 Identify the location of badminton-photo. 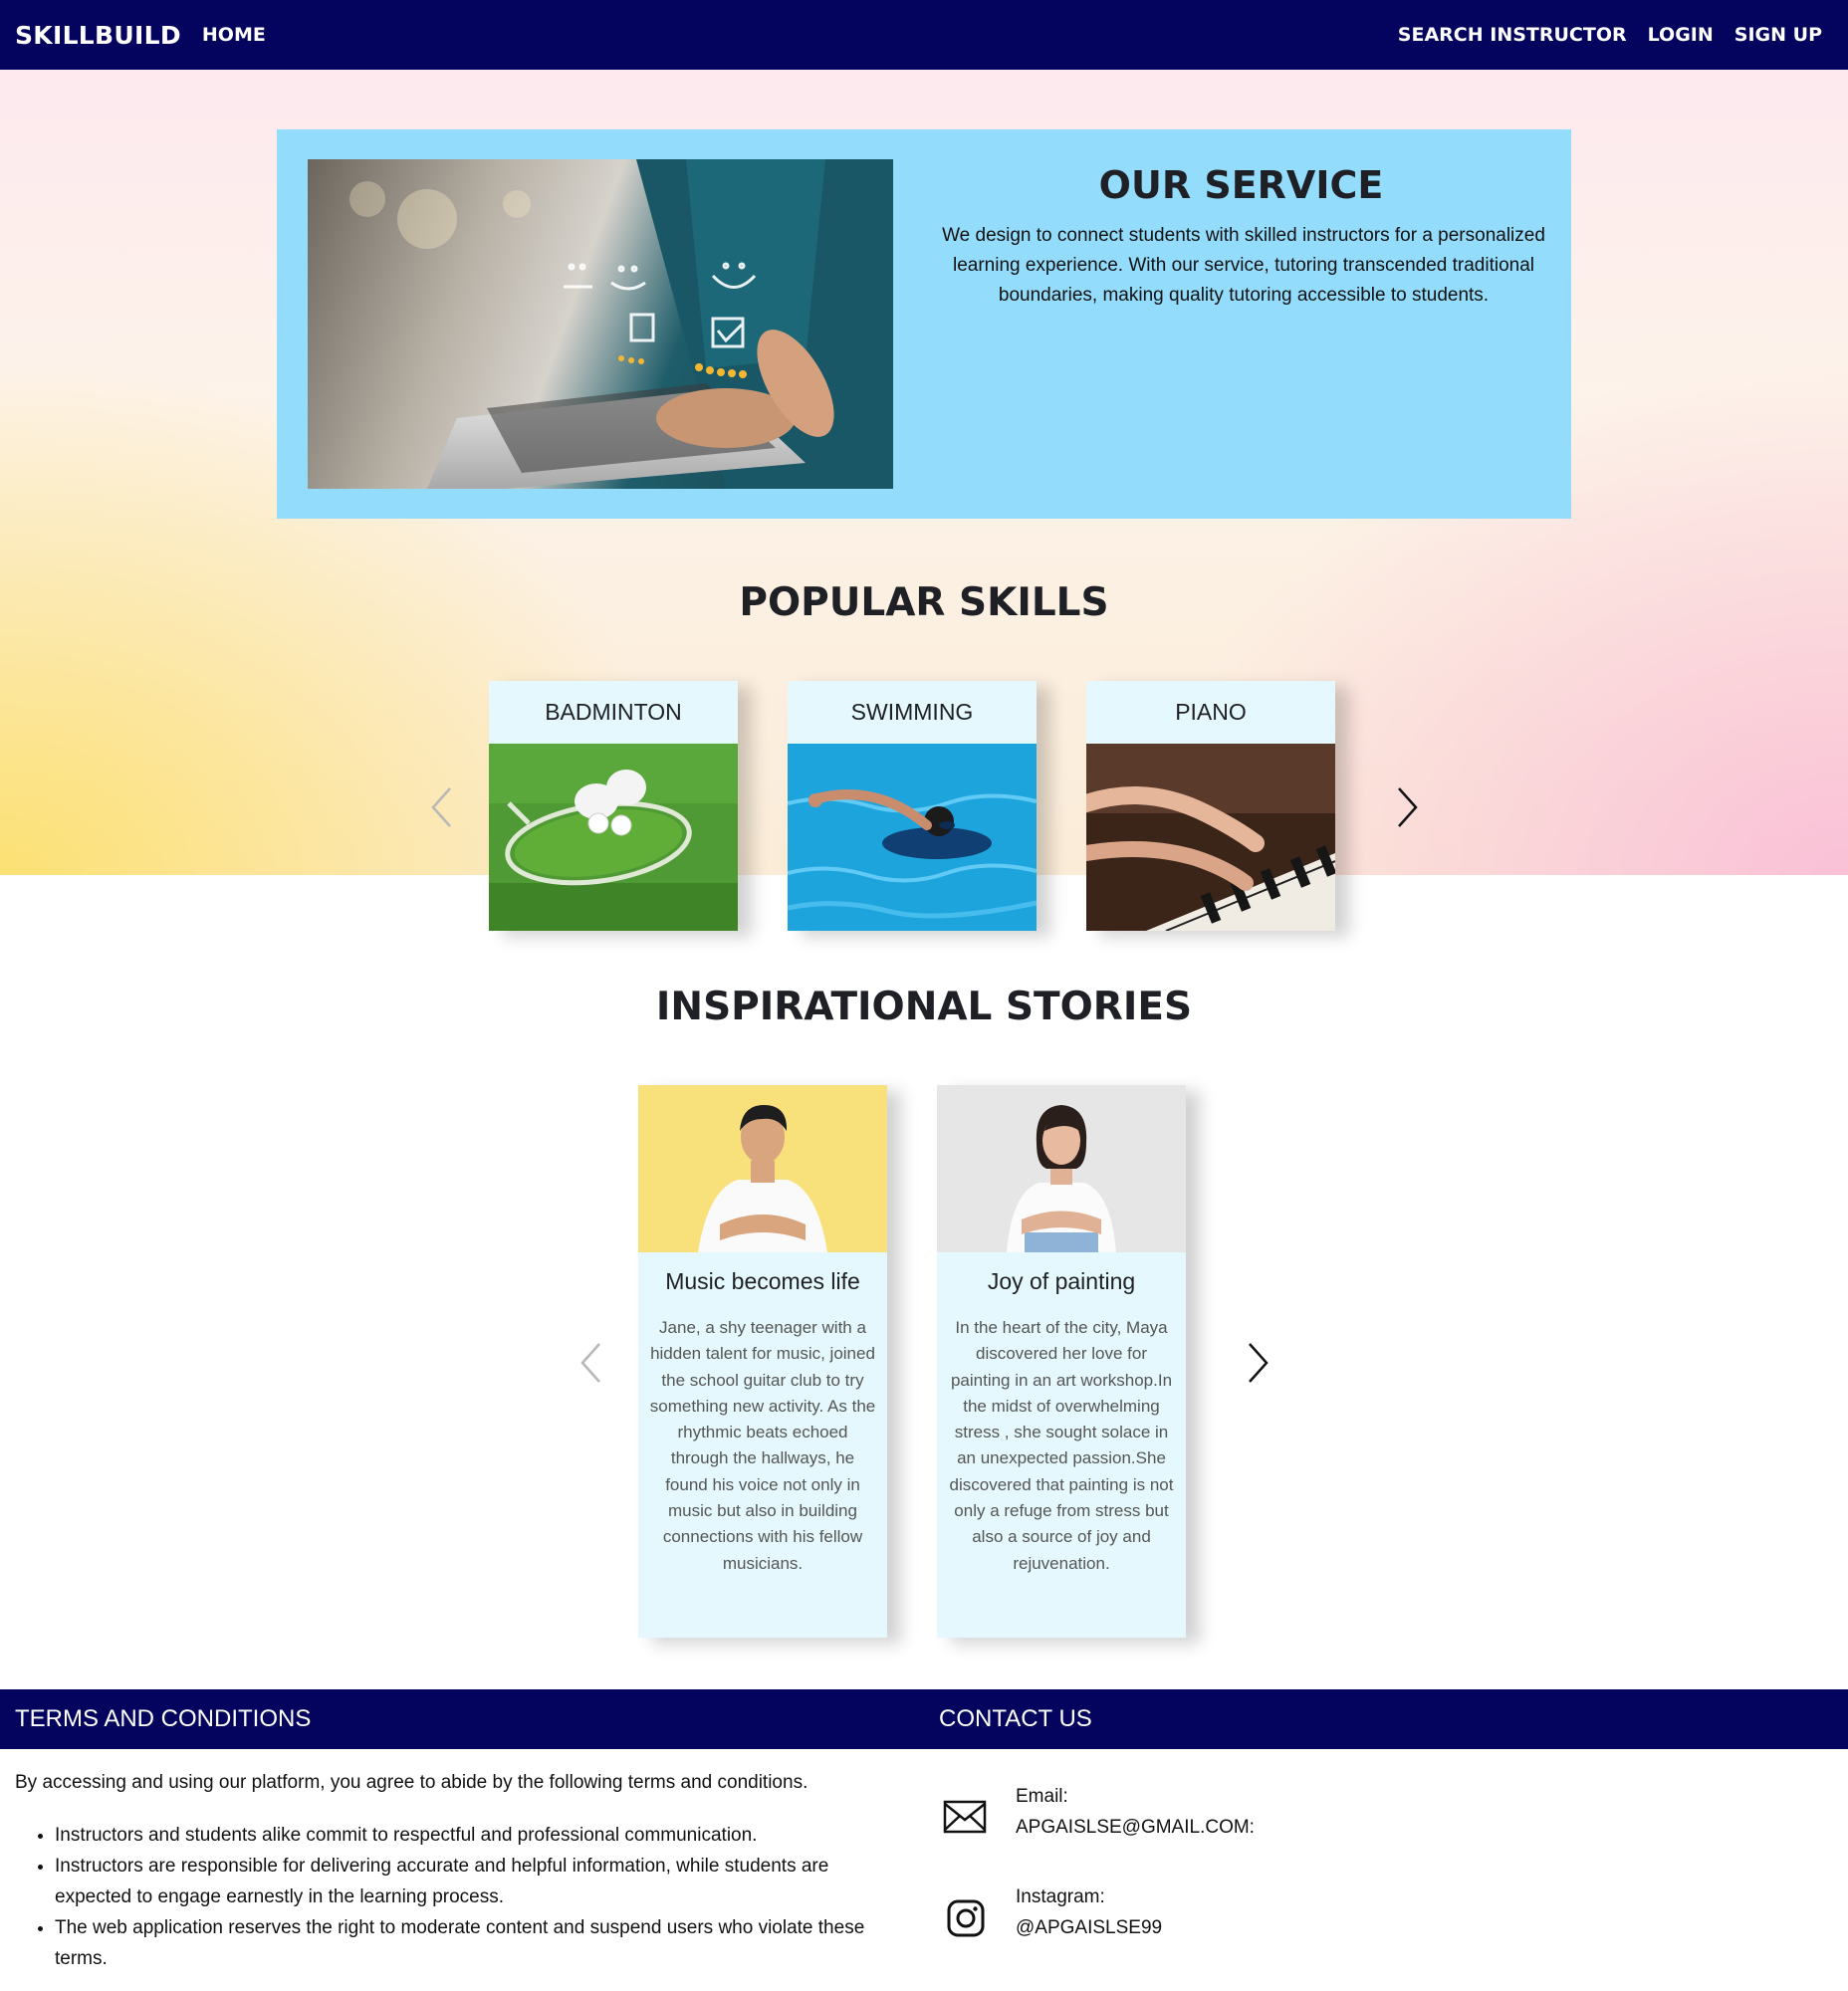
(613, 838).